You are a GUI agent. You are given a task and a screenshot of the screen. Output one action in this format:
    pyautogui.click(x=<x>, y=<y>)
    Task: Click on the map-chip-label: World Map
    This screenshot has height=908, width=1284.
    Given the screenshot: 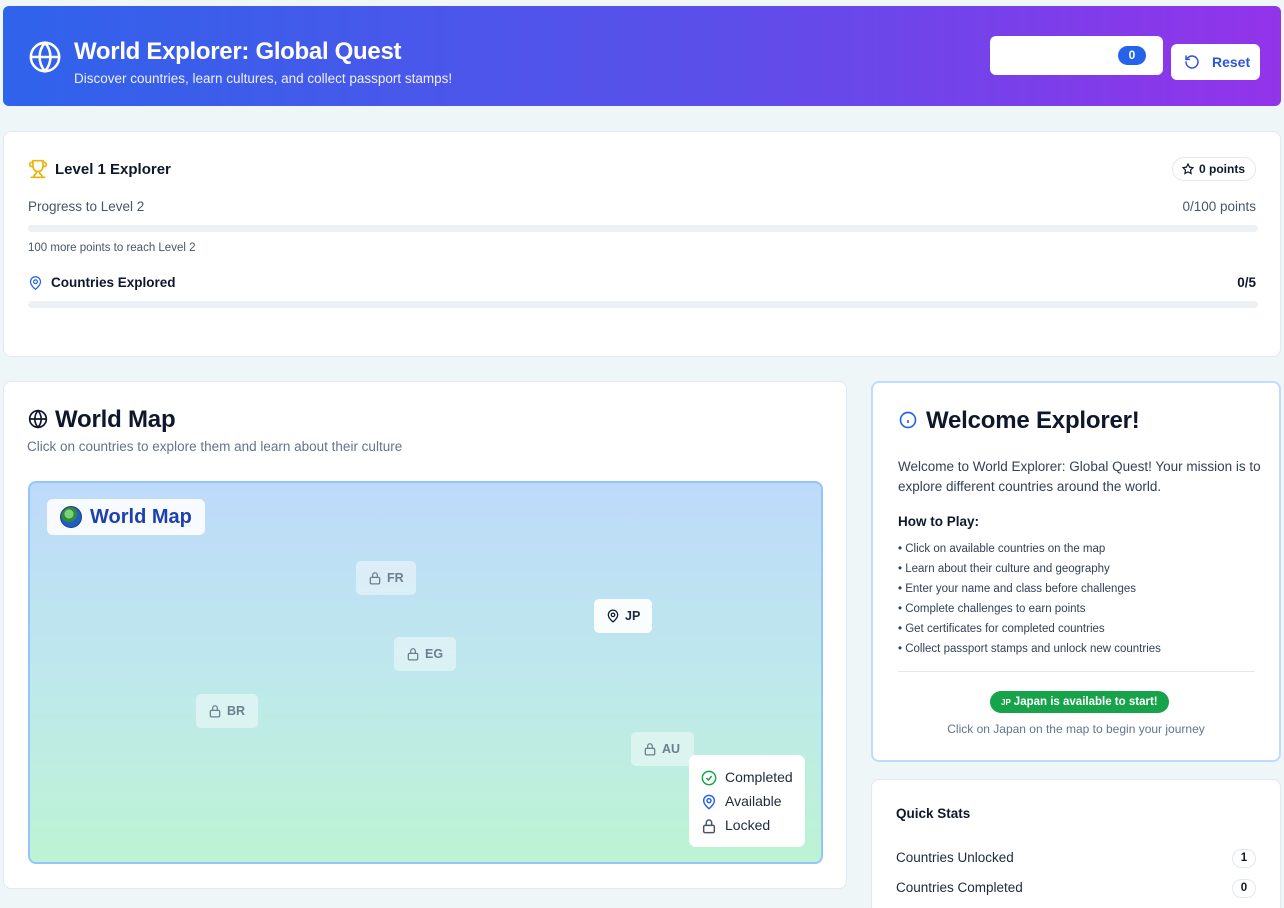 What is the action you would take?
    pyautogui.click(x=141, y=517)
    